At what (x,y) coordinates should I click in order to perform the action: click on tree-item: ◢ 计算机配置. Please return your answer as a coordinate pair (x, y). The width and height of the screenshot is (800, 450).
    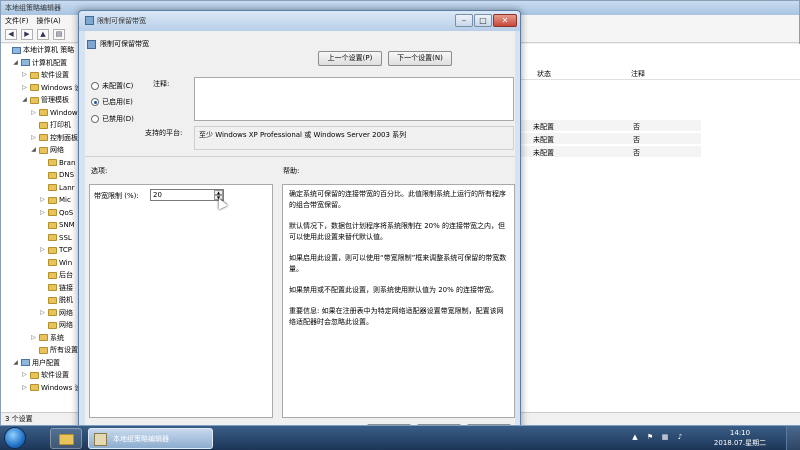
    Looking at the image, I should click on (40, 63).